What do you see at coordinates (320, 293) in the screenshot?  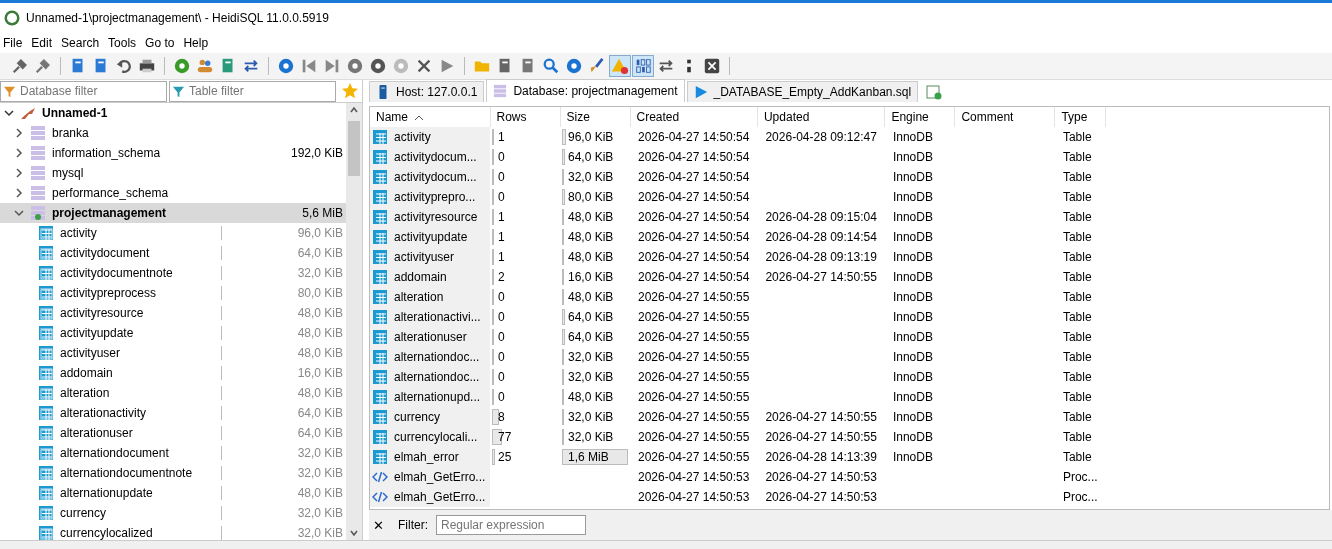 I see `table-size: 80,0 KiB` at bounding box center [320, 293].